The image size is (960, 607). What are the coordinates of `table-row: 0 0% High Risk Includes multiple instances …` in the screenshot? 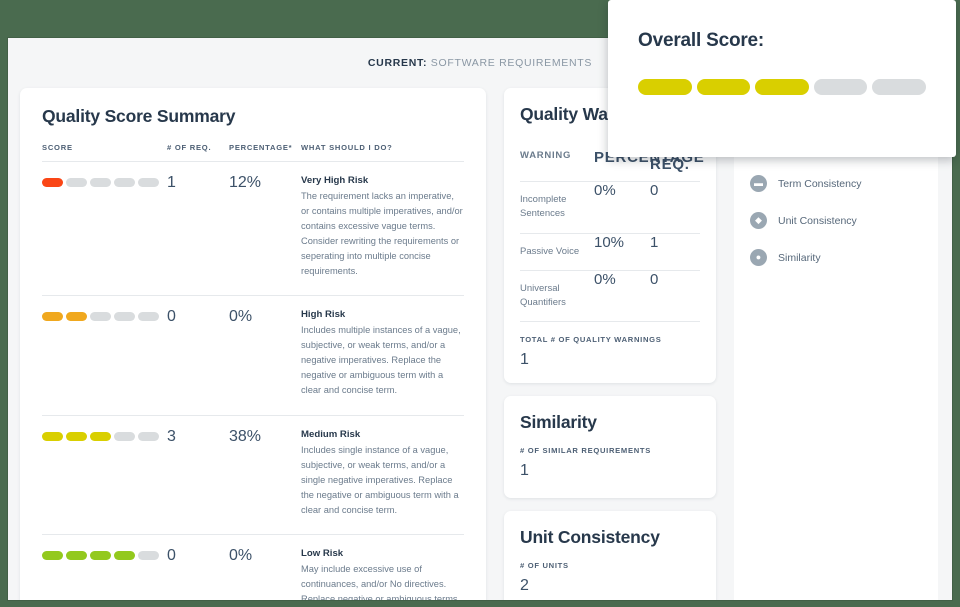 It's located at (253, 355).